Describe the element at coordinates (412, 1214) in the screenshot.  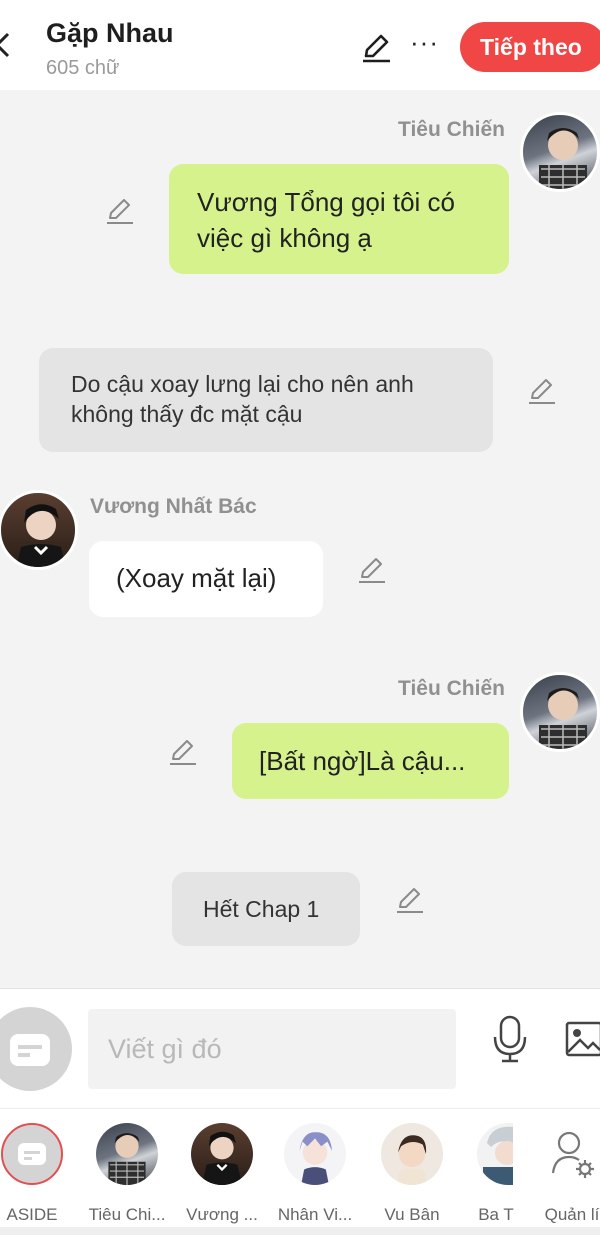
I see `character-label: Vu Bân` at that location.